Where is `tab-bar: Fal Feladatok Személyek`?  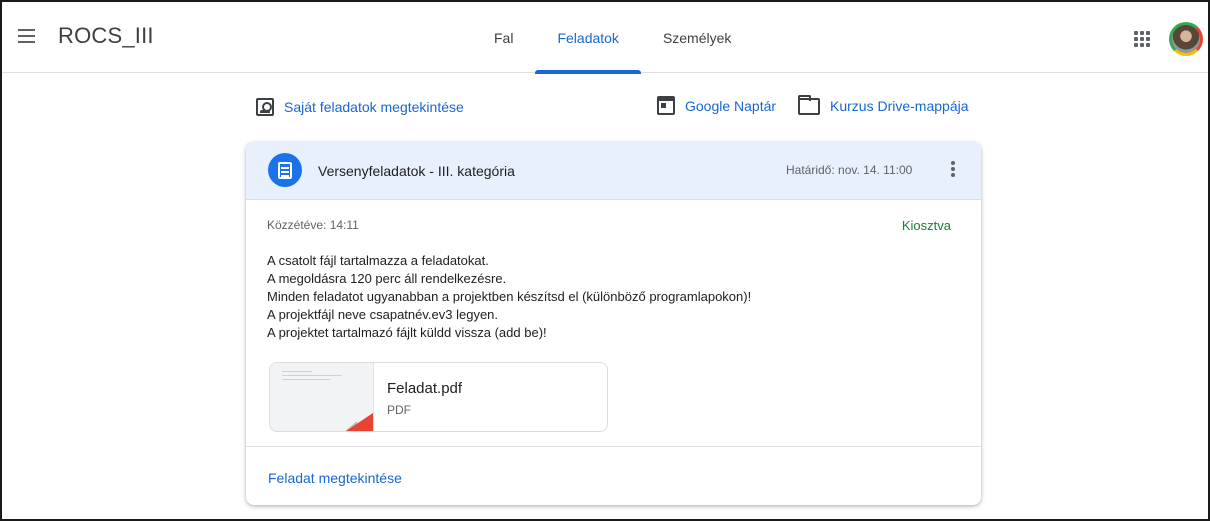
tab-bar: Fal Feladatok Személyek is located at coordinates (612, 38).